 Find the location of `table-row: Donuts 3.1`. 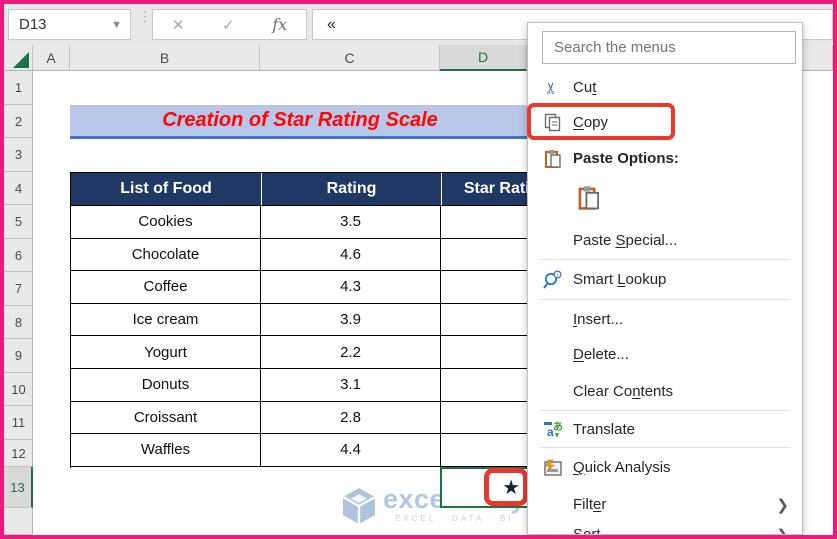

table-row: Donuts 3.1 is located at coordinates (301, 385).